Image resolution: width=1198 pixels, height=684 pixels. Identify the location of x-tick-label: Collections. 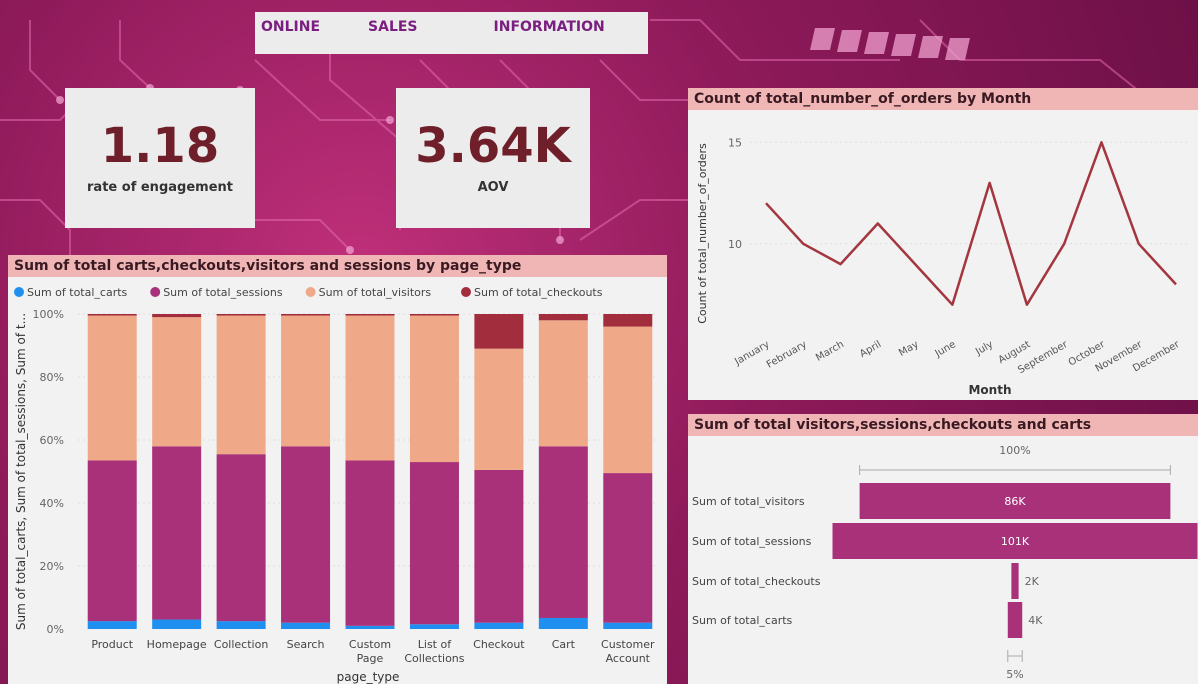
(434, 658).